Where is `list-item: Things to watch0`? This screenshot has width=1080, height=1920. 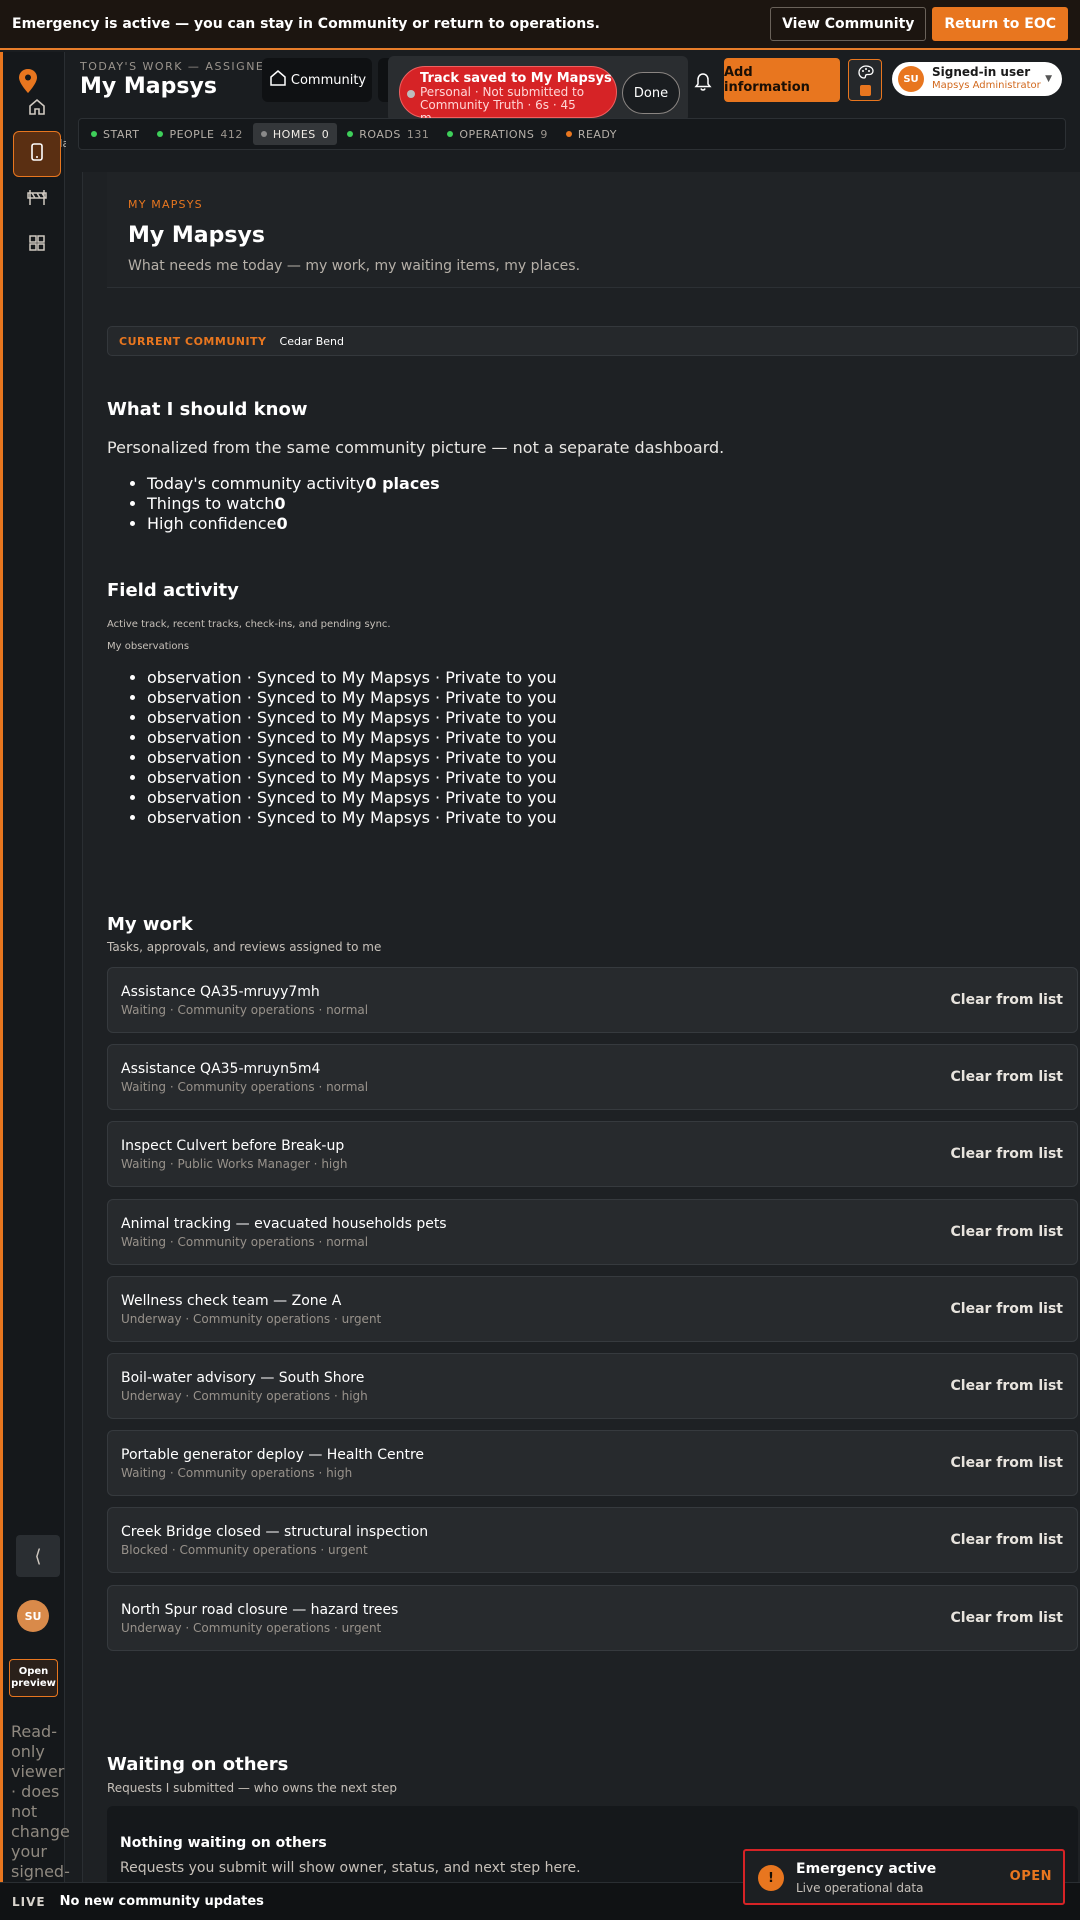
list-item: Things to watch0 is located at coordinates (293, 504).